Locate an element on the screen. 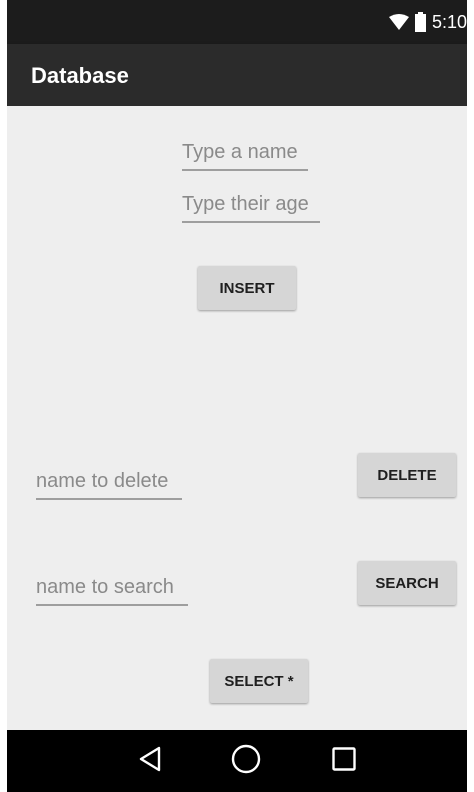  battery-icon is located at coordinates (420, 22).